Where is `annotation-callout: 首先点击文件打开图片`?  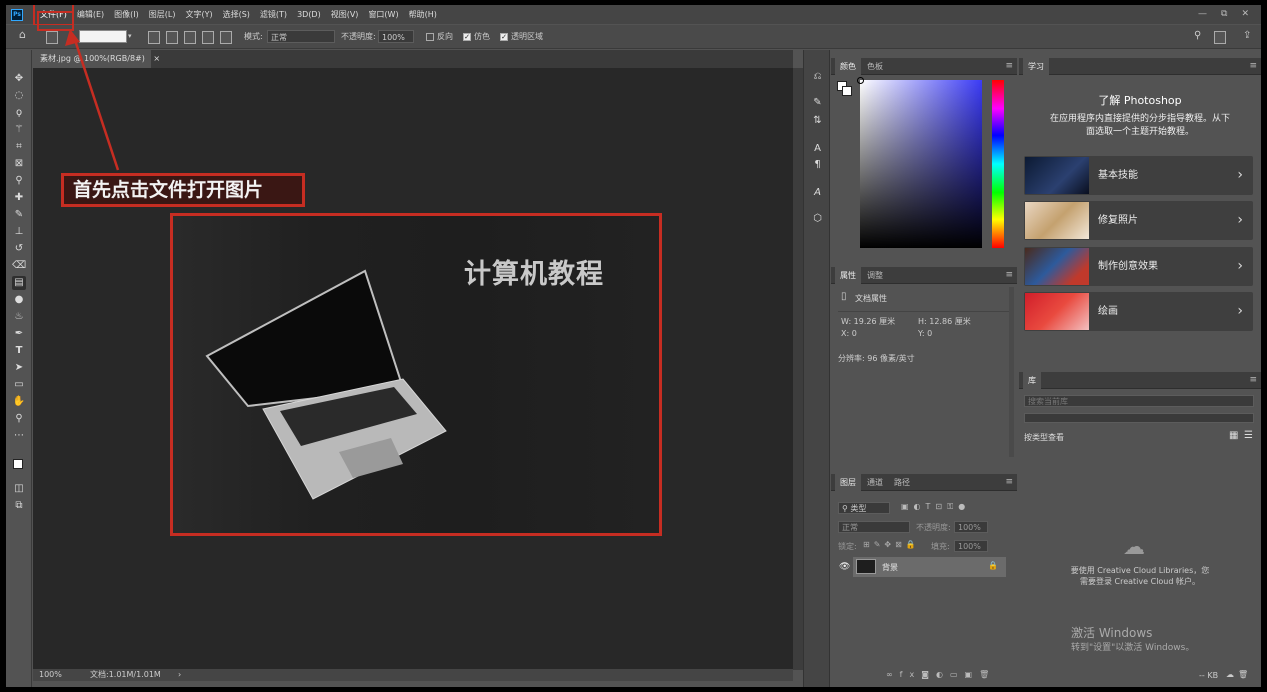
annotation-callout: 首先点击文件打开图片 is located at coordinates (183, 190).